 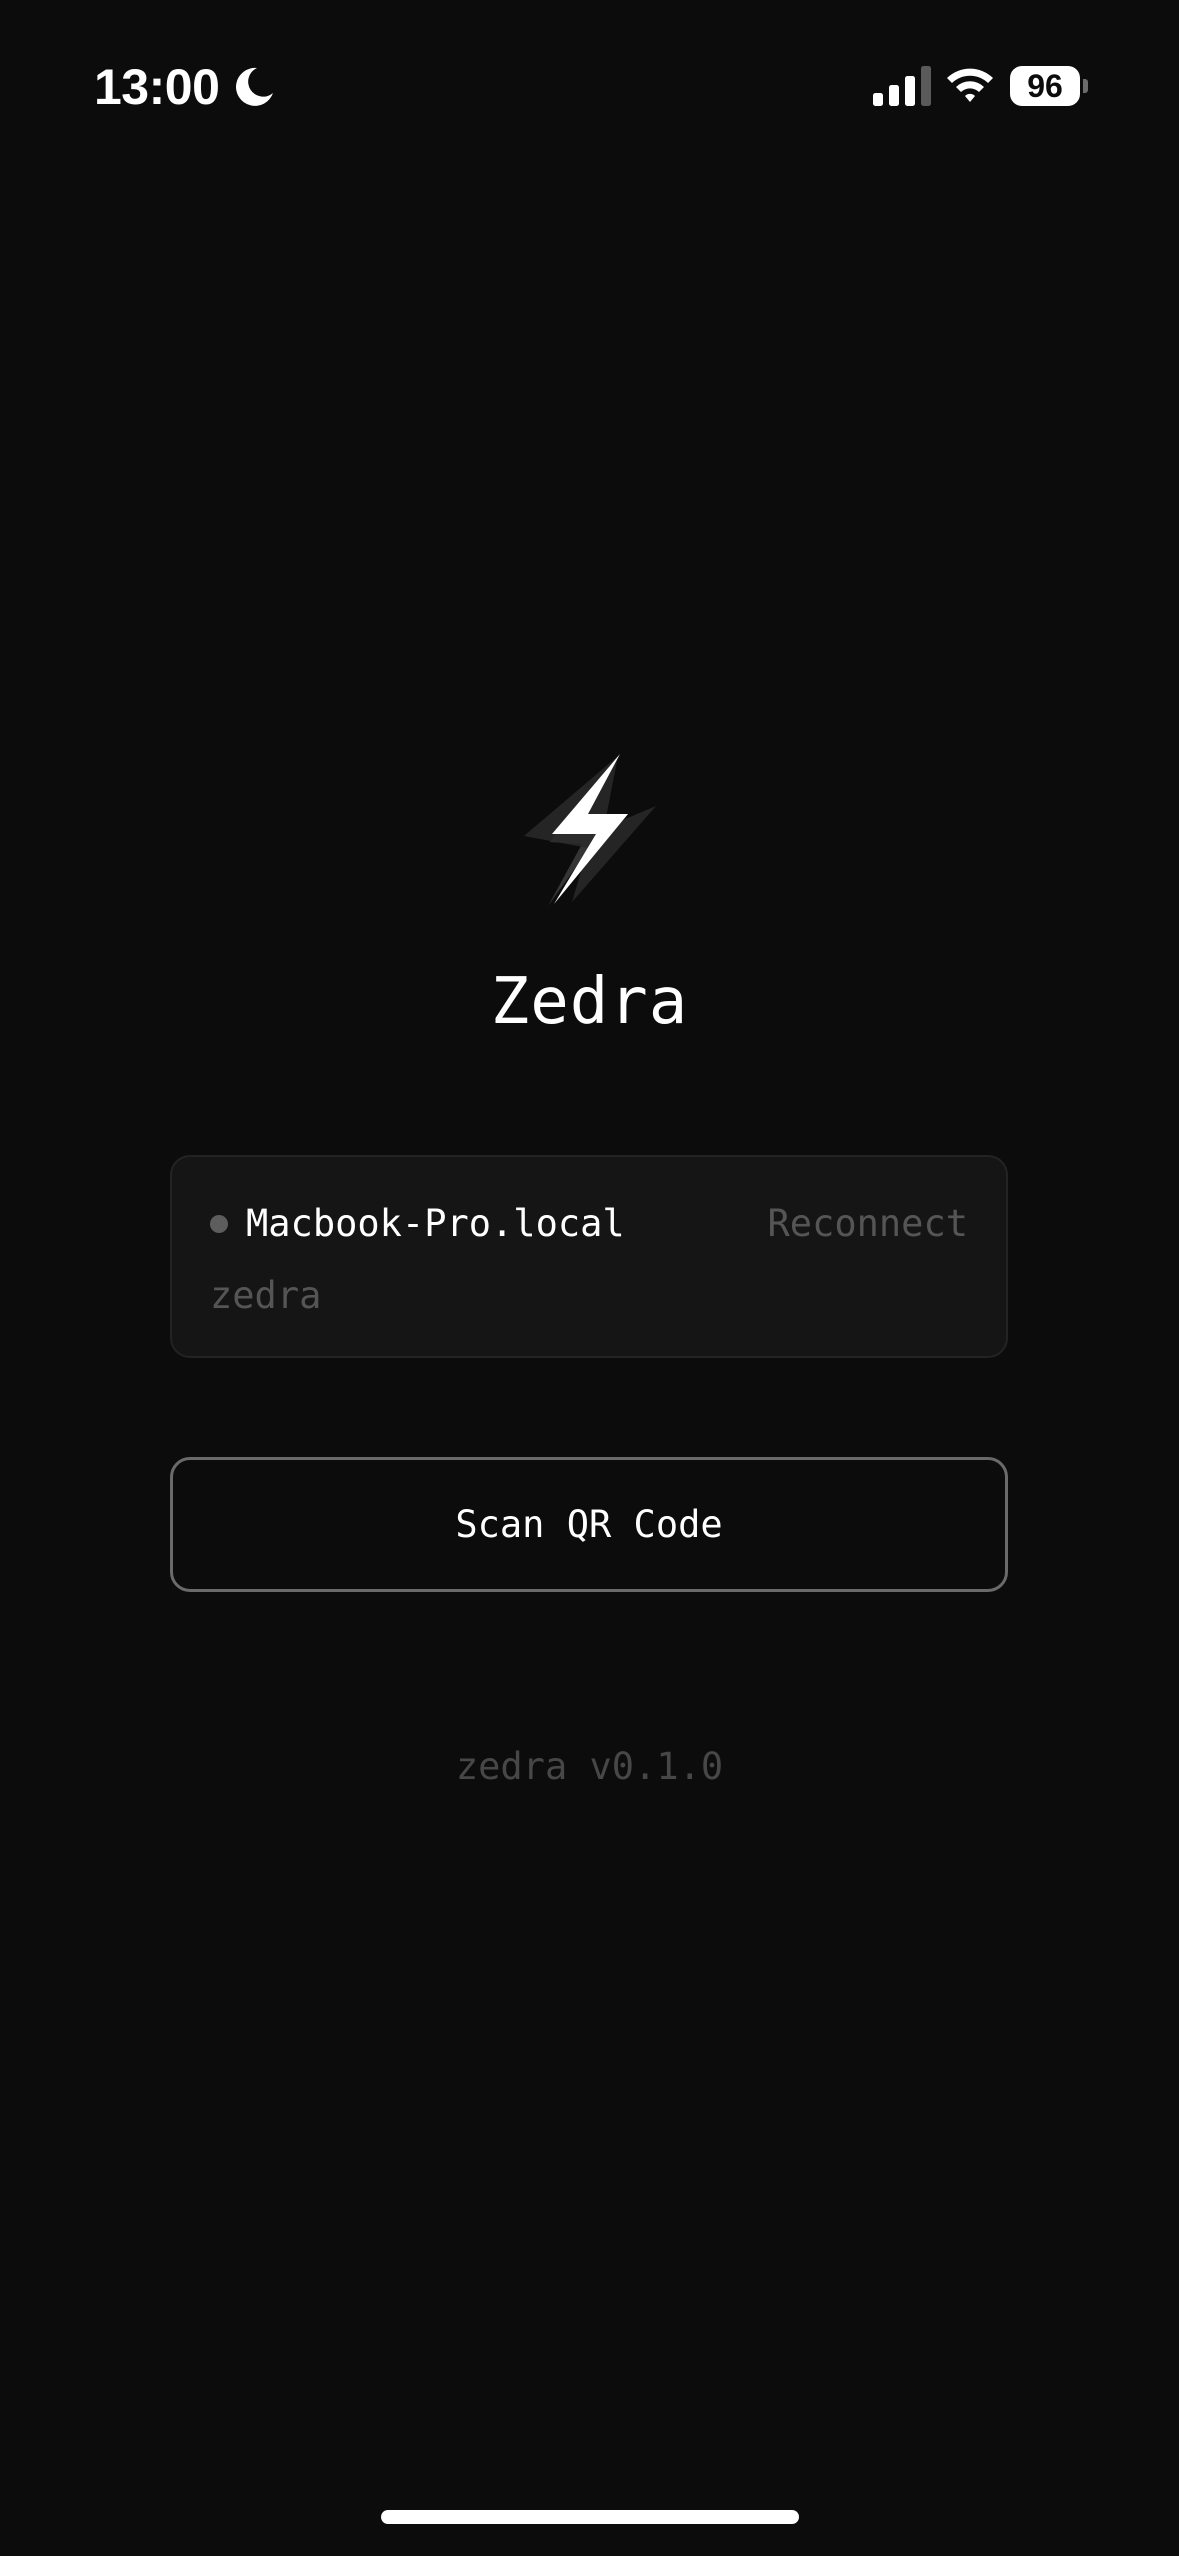 I want to click on battery-icon: 96, so click(x=1049, y=86).